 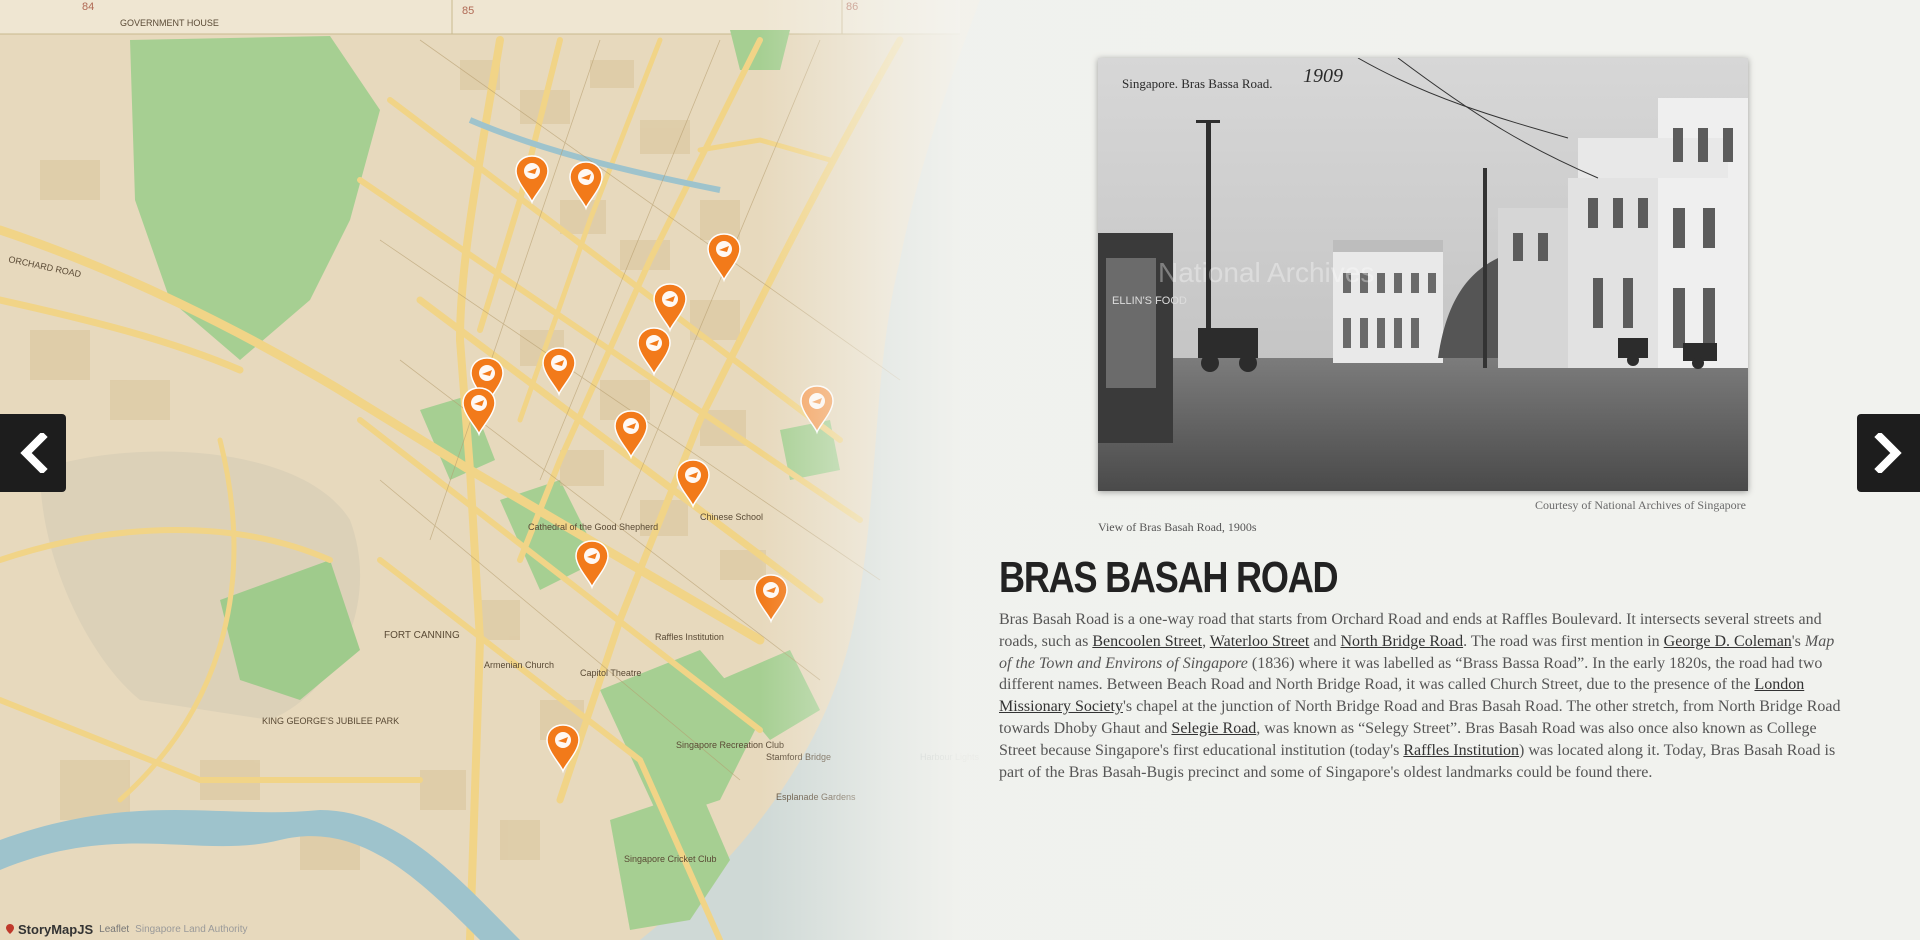 I want to click on grid-number: 84, so click(x=88, y=7).